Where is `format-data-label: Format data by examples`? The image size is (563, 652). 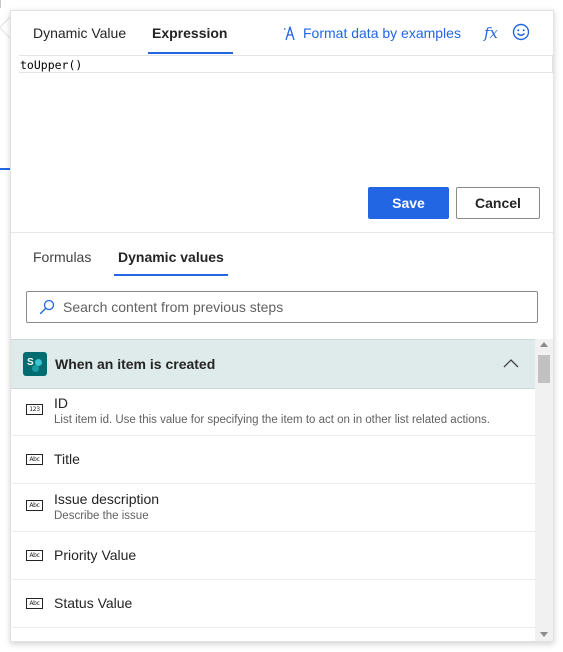
format-data-label: Format data by examples is located at coordinates (382, 33).